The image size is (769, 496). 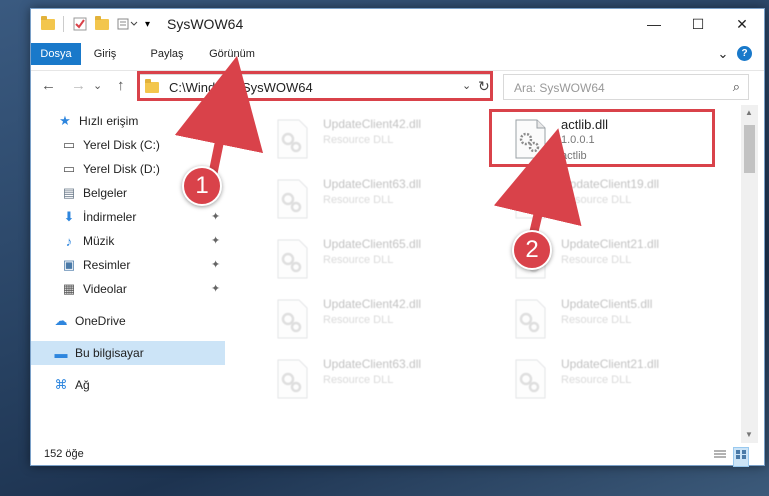 What do you see at coordinates (610, 184) in the screenshot?
I see `file-name: UpdateClient19.dll` at bounding box center [610, 184].